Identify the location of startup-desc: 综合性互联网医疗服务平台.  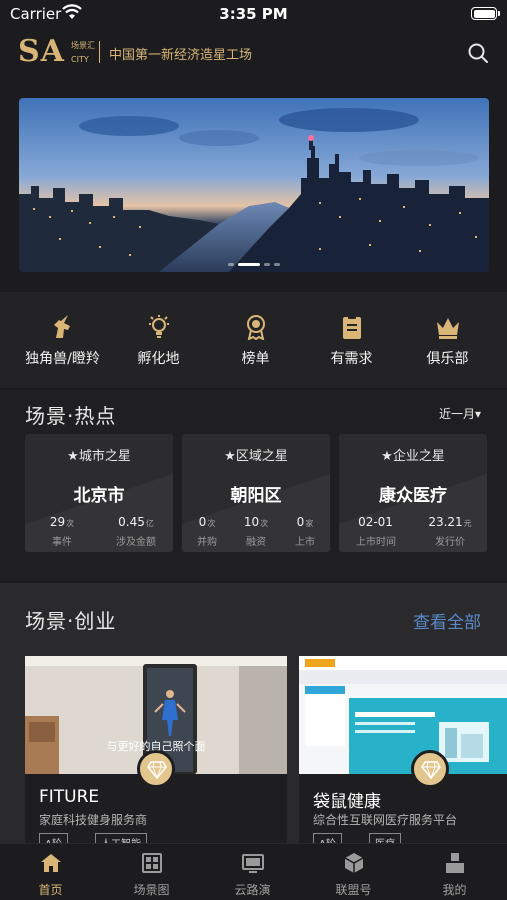
(385, 820).